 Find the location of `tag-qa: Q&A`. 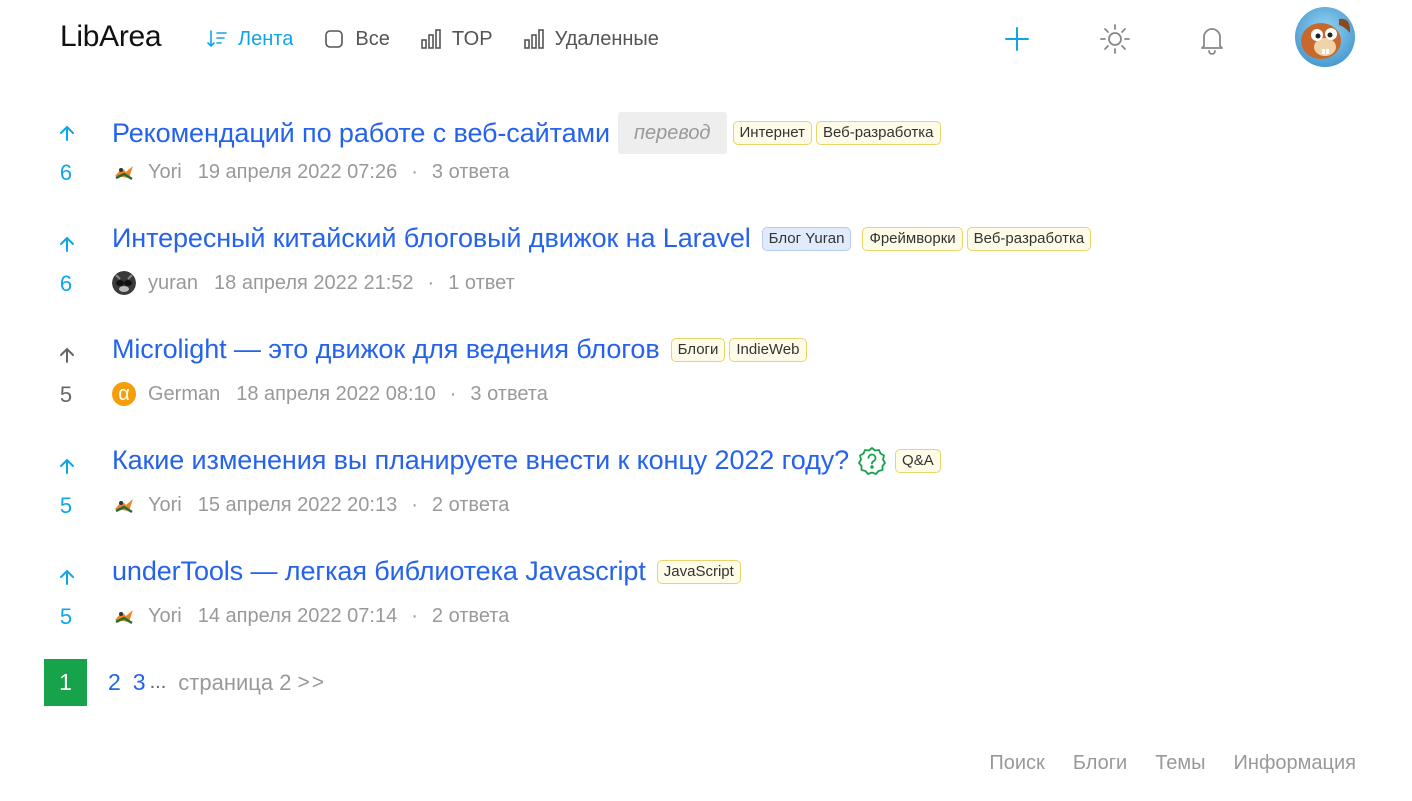

tag-qa: Q&A is located at coordinates (918, 460).